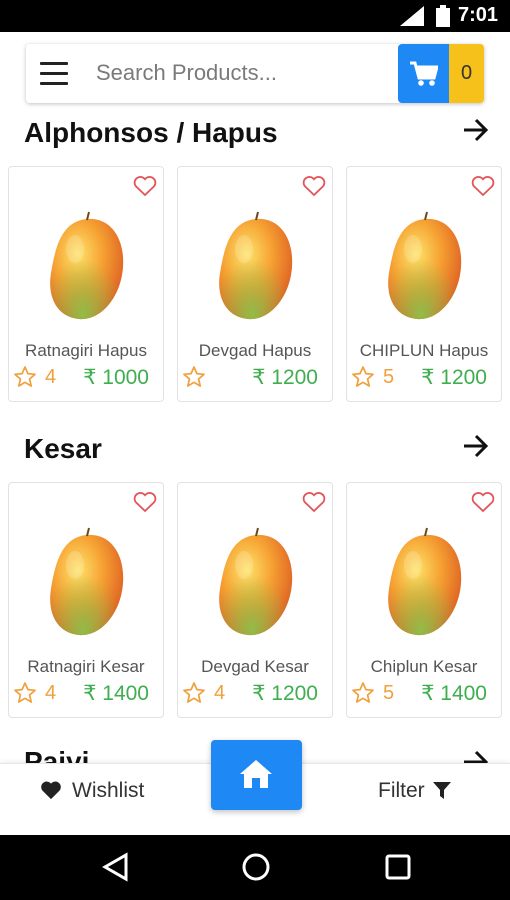  I want to click on product-card: Devgad Hapus ₹ 1200, so click(255, 284).